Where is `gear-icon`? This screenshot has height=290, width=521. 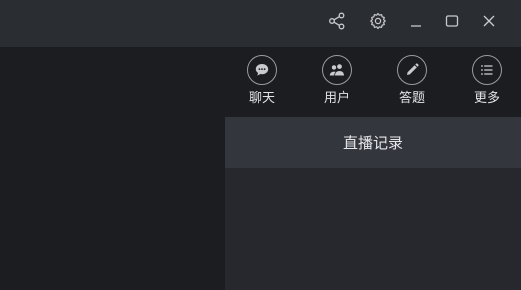 gear-icon is located at coordinates (378, 21).